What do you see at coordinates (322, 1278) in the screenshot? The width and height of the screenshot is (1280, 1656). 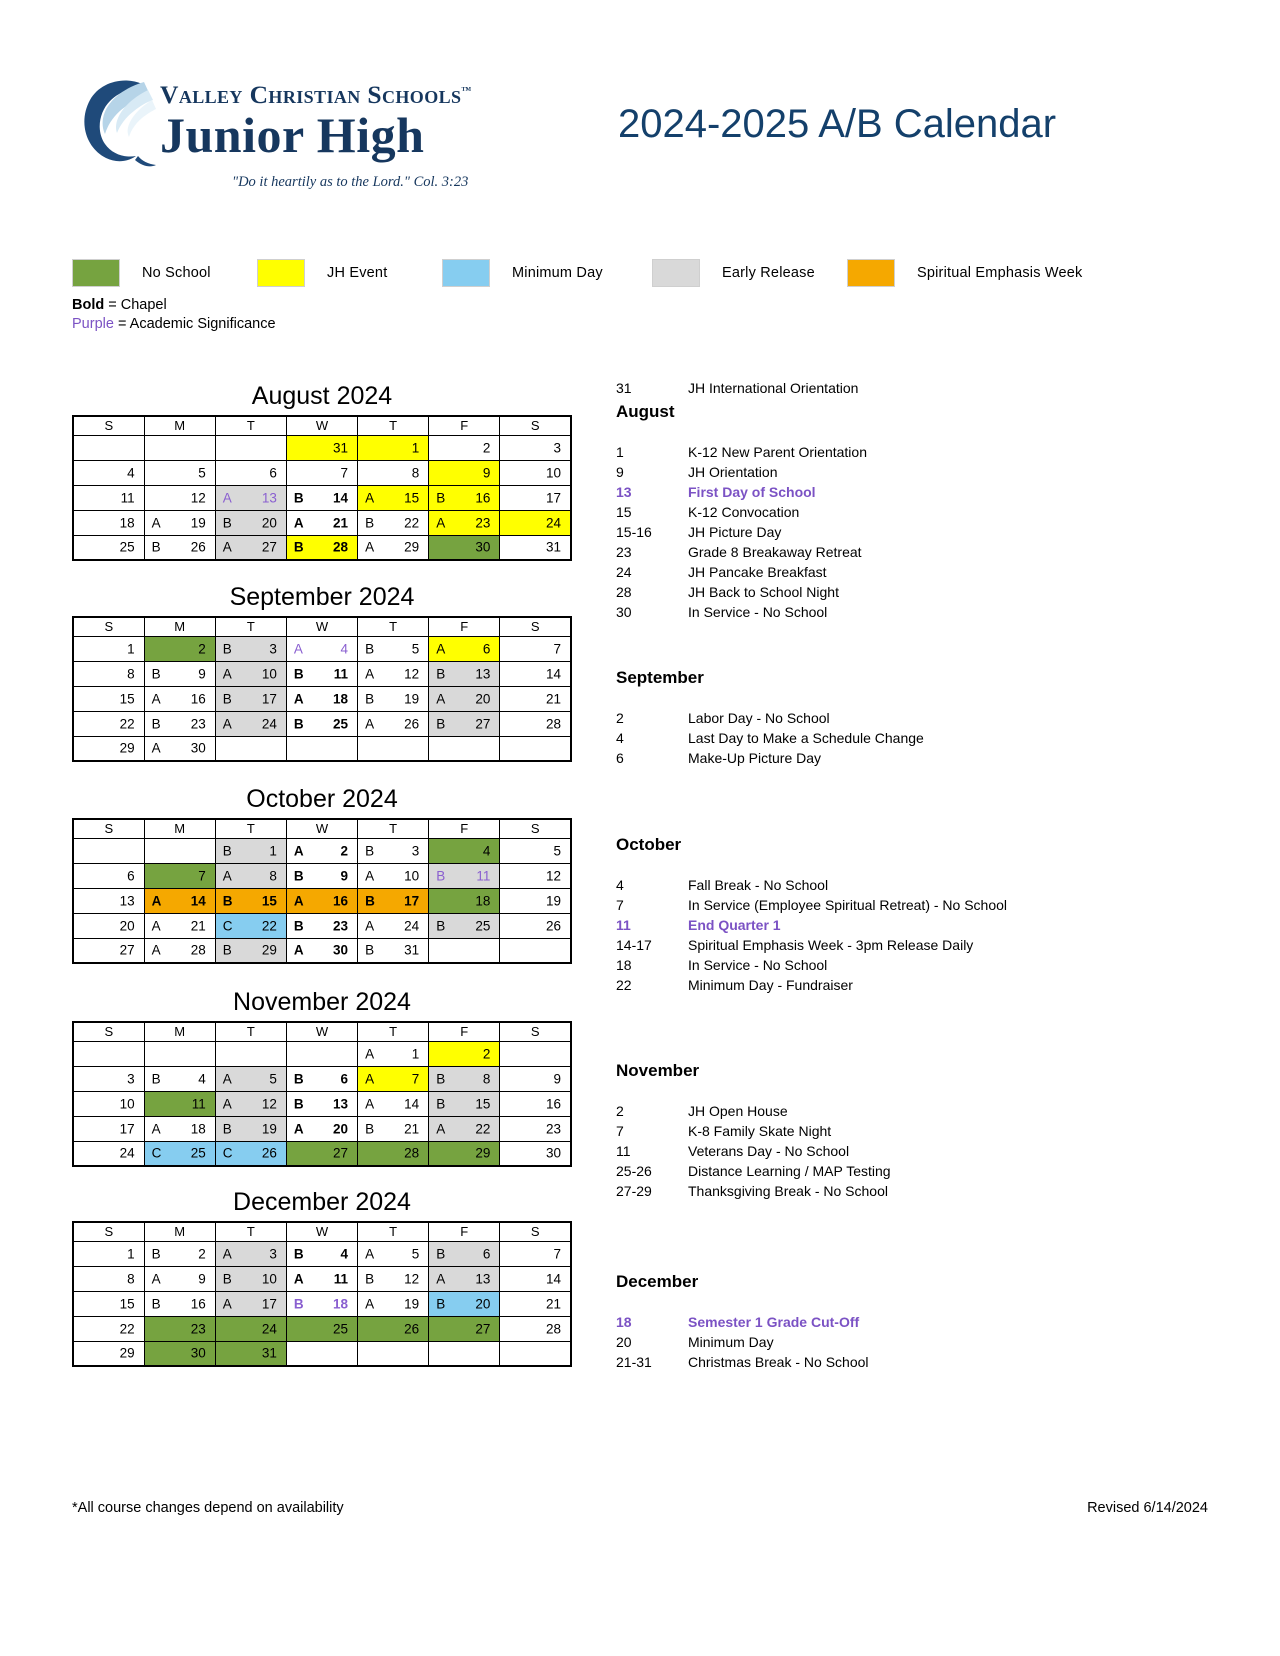 I see `day-cell: A 11` at bounding box center [322, 1278].